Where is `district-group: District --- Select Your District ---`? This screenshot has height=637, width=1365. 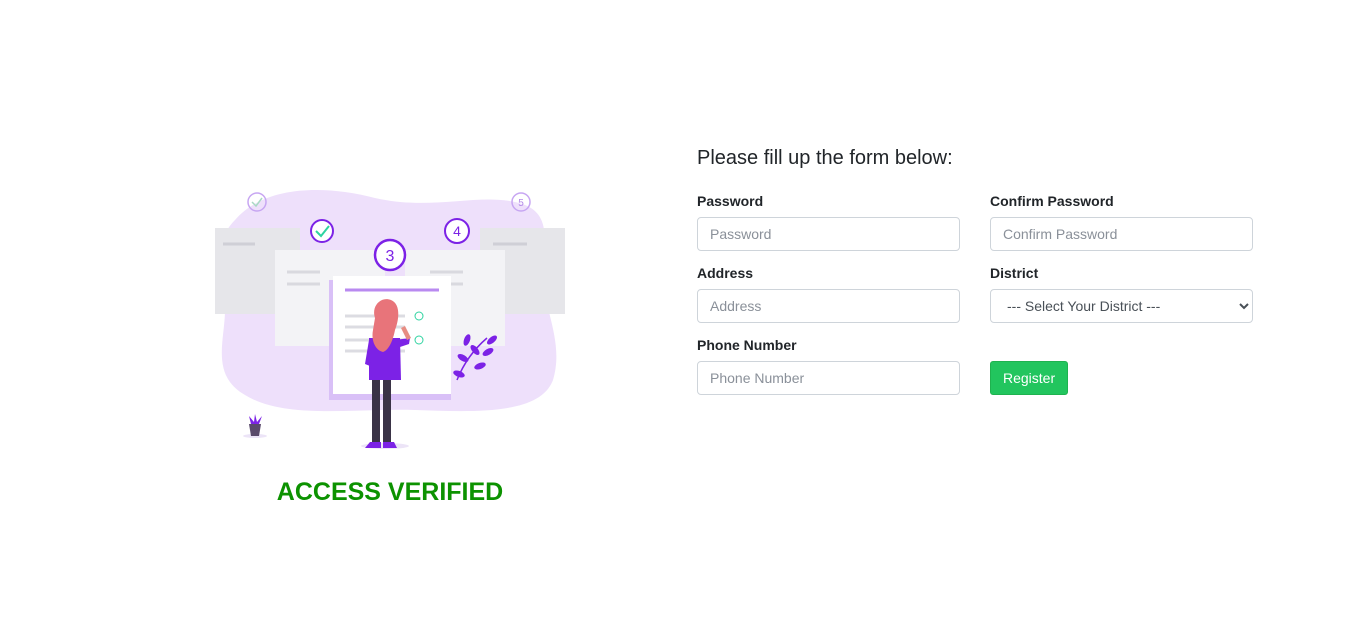 district-group: District --- Select Your District --- is located at coordinates (1121, 294).